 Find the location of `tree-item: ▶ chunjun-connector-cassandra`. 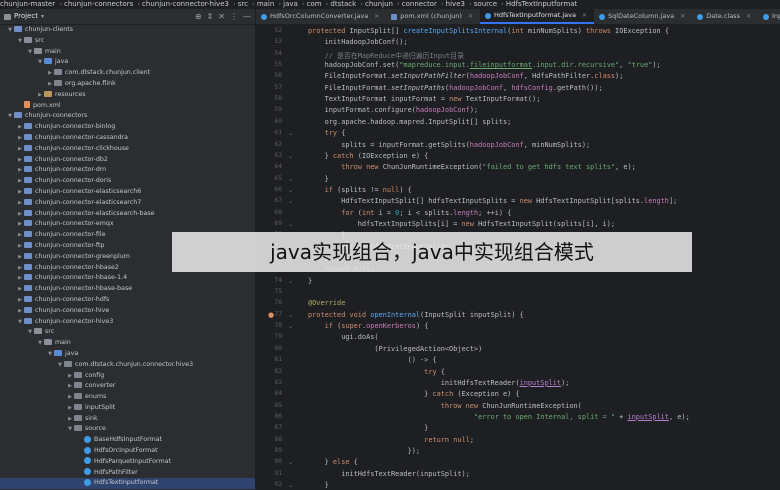

tree-item: ▶ chunjun-connector-cassandra is located at coordinates (127, 138).